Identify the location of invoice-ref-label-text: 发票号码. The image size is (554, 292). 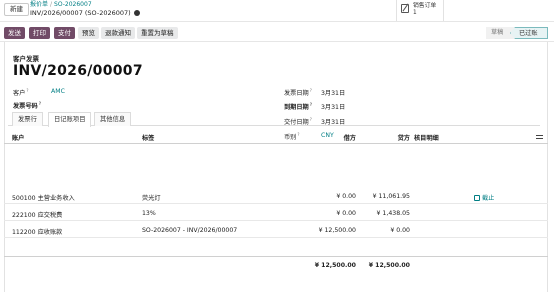
(25, 107).